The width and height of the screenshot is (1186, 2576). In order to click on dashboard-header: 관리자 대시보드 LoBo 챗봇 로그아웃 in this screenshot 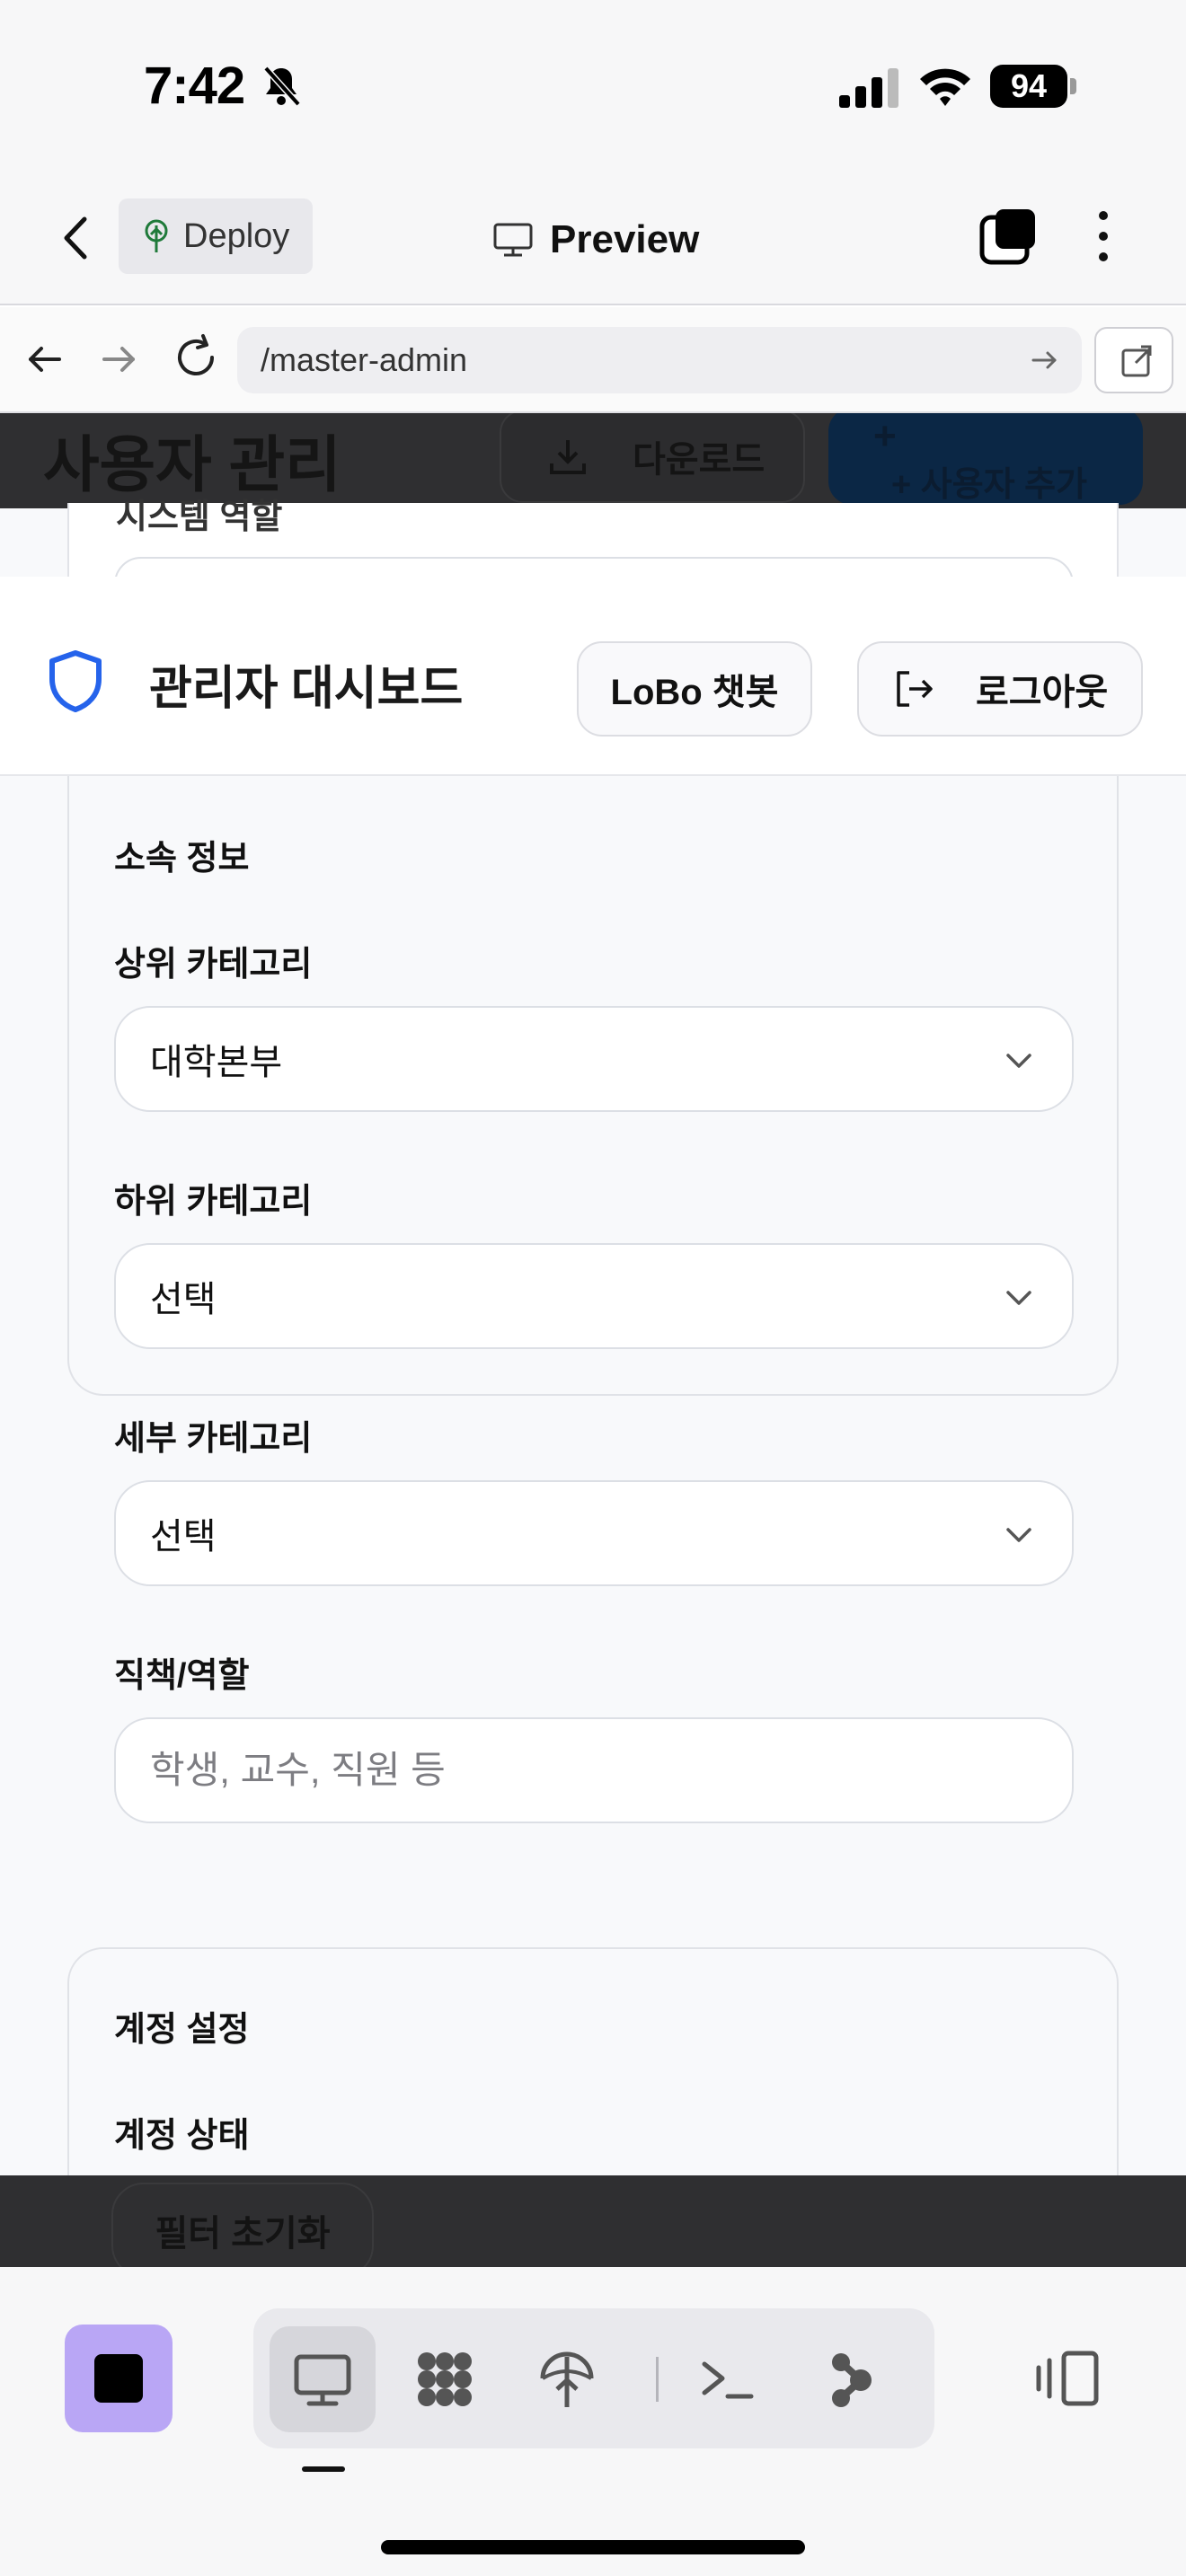, I will do `click(593, 676)`.